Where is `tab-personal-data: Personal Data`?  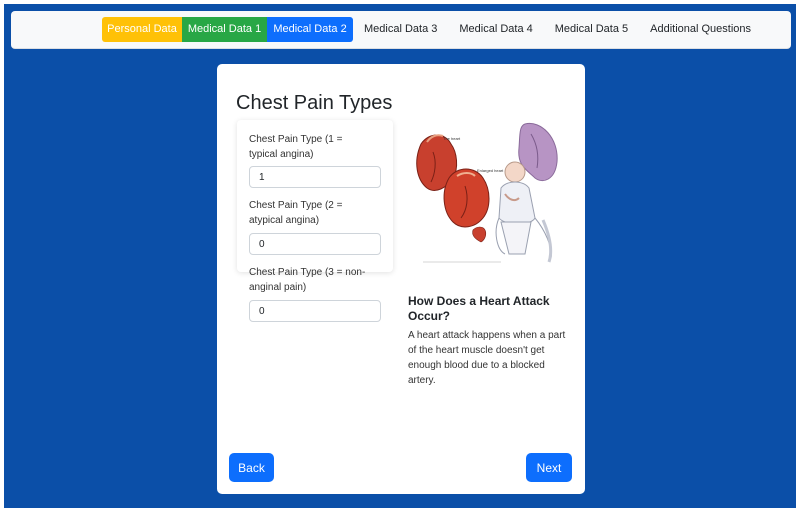 tab-personal-data: Personal Data is located at coordinates (142, 29).